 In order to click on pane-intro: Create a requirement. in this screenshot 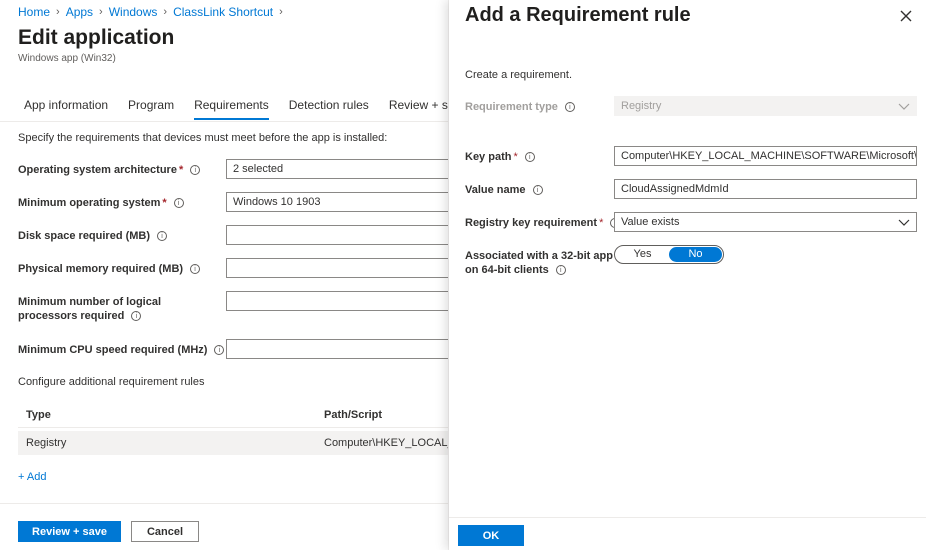, I will do `click(518, 75)`.